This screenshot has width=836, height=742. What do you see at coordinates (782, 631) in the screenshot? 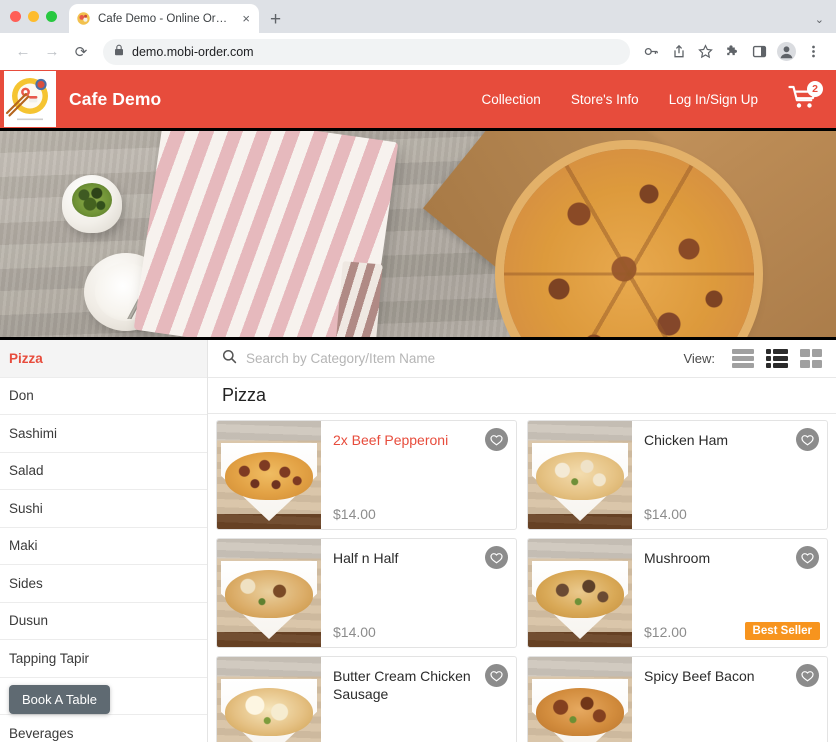
I see `best-seller-badge: Best Seller` at bounding box center [782, 631].